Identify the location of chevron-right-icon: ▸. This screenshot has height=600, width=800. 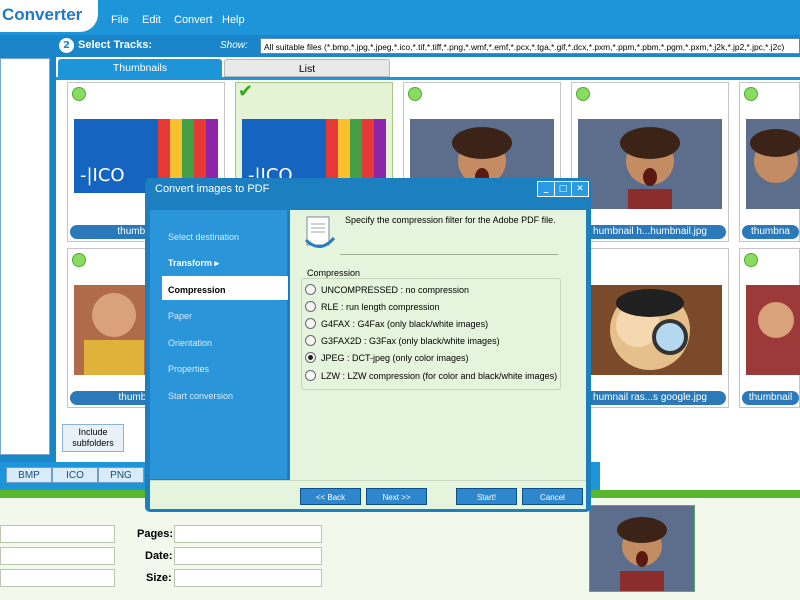
(216, 263).